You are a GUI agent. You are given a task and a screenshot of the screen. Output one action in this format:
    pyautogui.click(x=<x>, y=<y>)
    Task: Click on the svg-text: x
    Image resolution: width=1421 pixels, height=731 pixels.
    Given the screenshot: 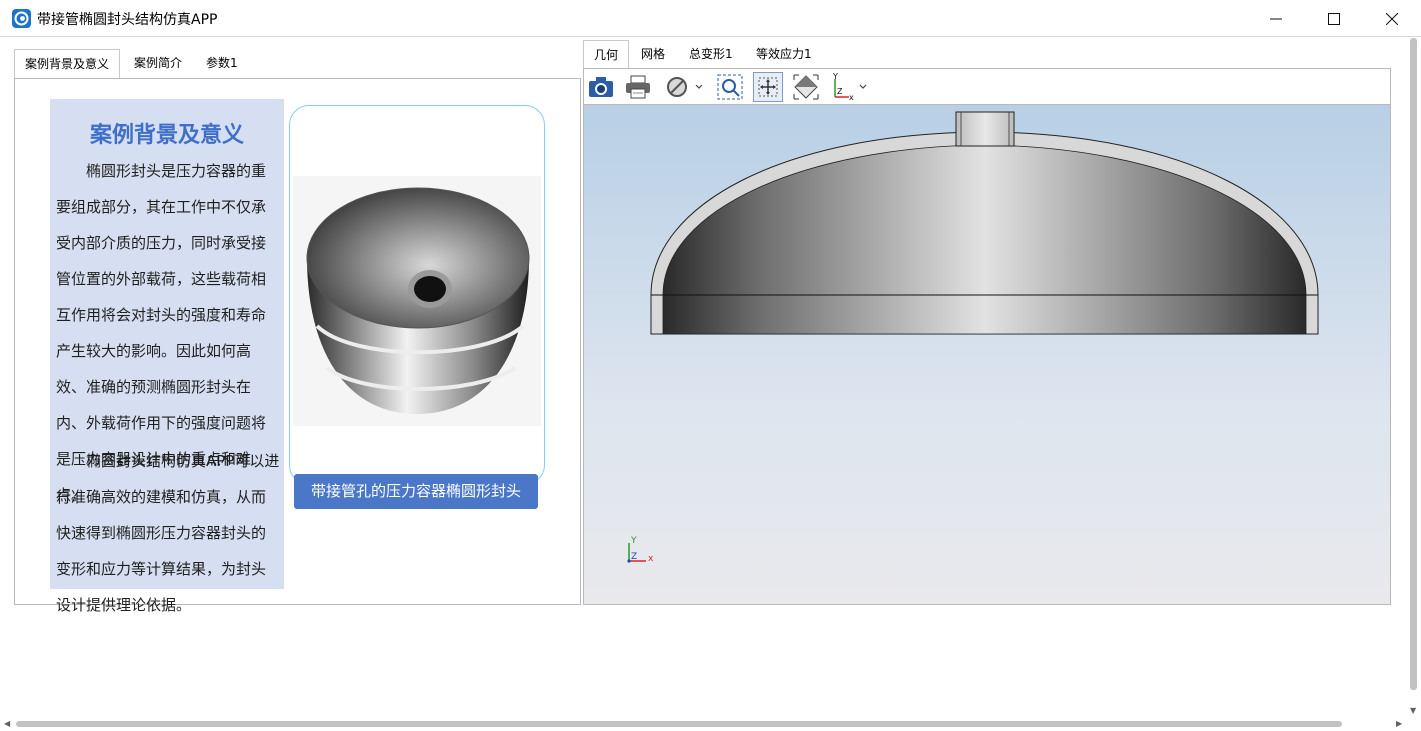 What is the action you would take?
    pyautogui.click(x=851, y=97)
    